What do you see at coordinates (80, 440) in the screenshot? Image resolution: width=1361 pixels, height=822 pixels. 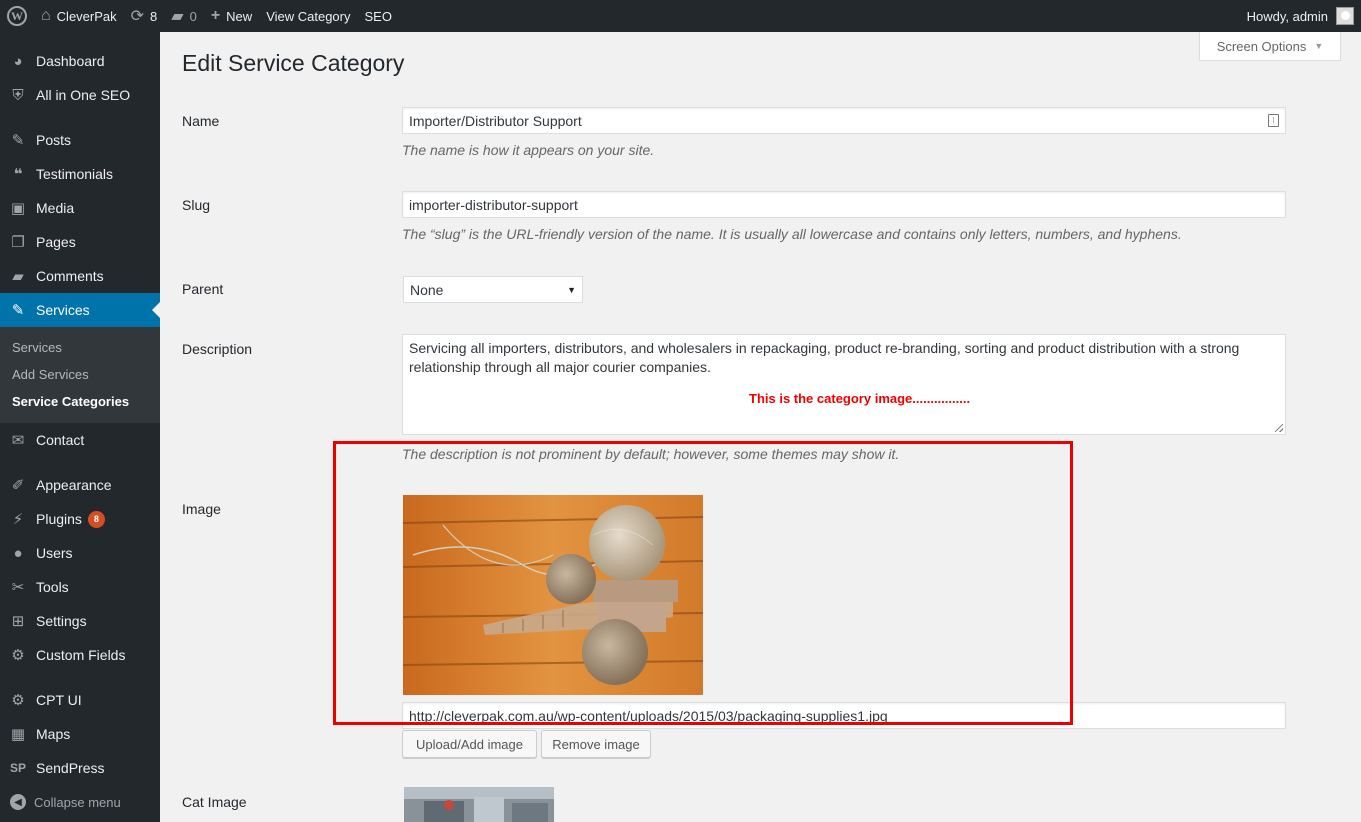 I see `sidebar-item-contact: ✉ Contact` at bounding box center [80, 440].